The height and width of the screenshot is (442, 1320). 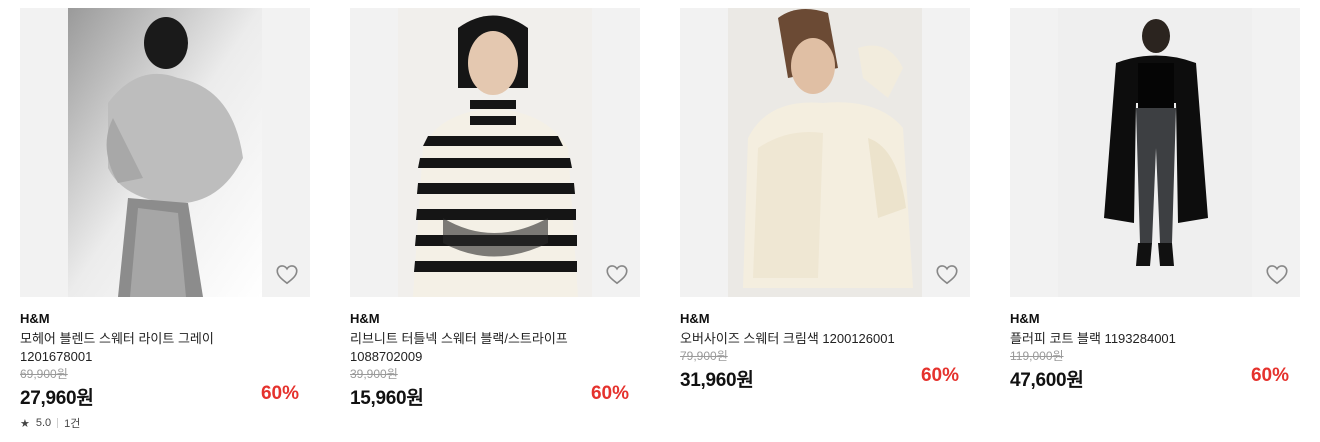 What do you see at coordinates (495, 339) in the screenshot?
I see `product-name: 리브니트 터틀넥 스웨터 블랙/스트라이프` at bounding box center [495, 339].